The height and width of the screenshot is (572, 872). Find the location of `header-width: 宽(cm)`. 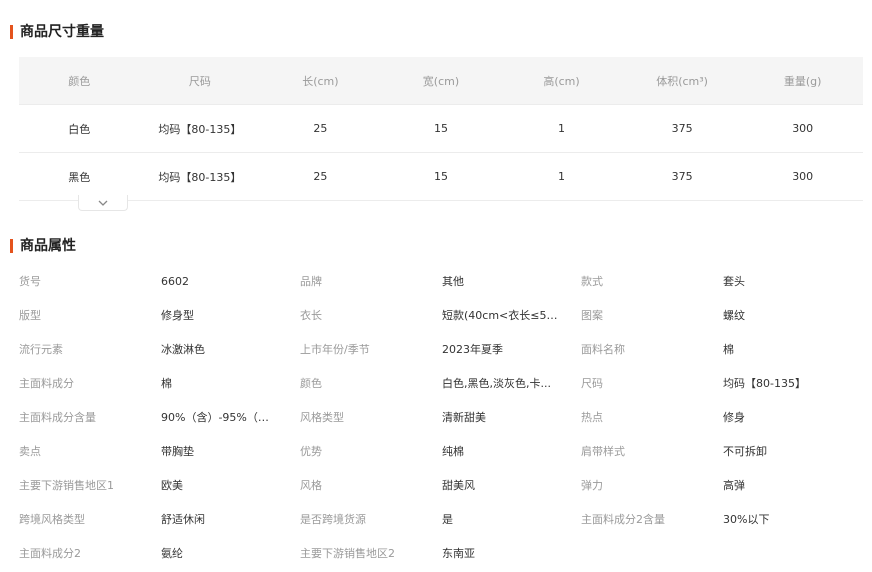

header-width: 宽(cm) is located at coordinates (441, 81).